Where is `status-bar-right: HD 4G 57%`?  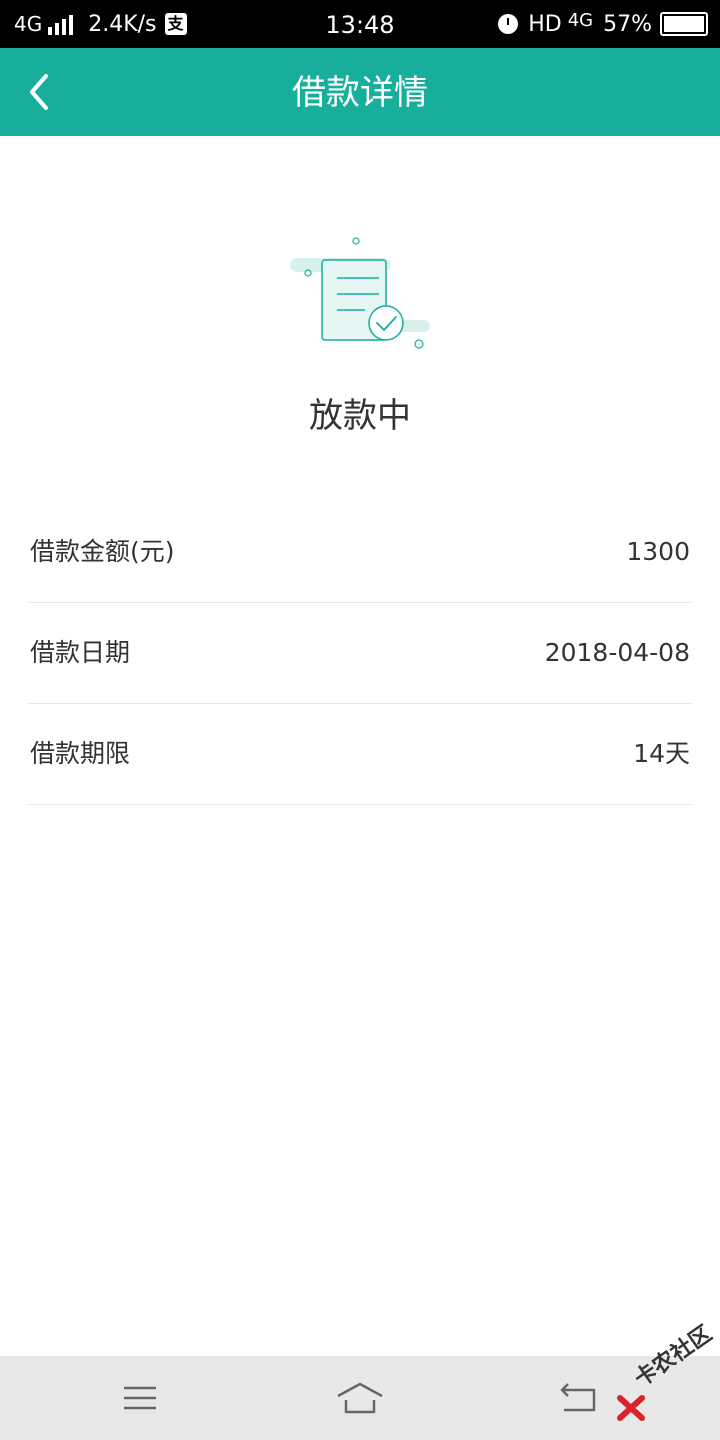
status-bar-right: HD 4G 57% is located at coordinates (603, 24).